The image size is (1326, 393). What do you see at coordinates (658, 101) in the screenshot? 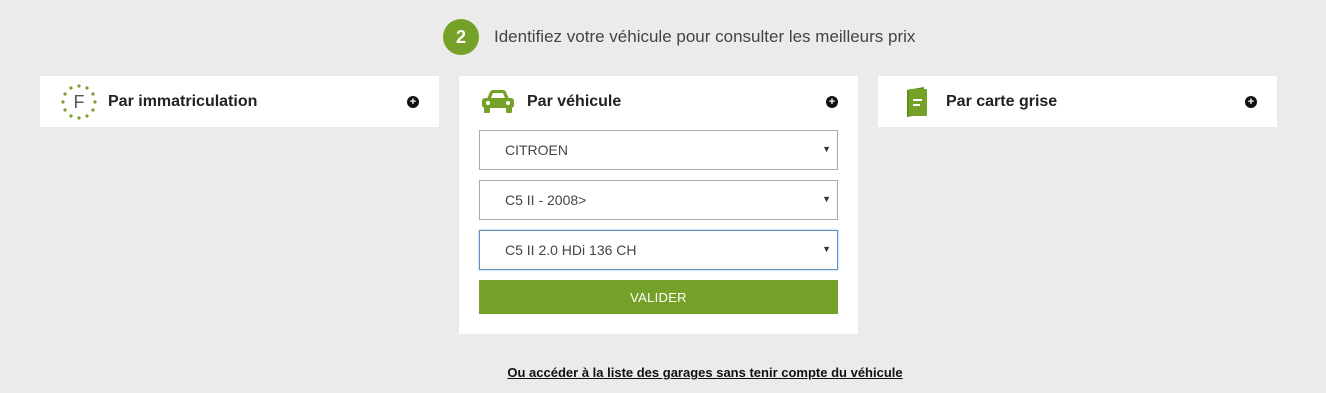
I see `card-vehicule-header: Par véhicule +` at bounding box center [658, 101].